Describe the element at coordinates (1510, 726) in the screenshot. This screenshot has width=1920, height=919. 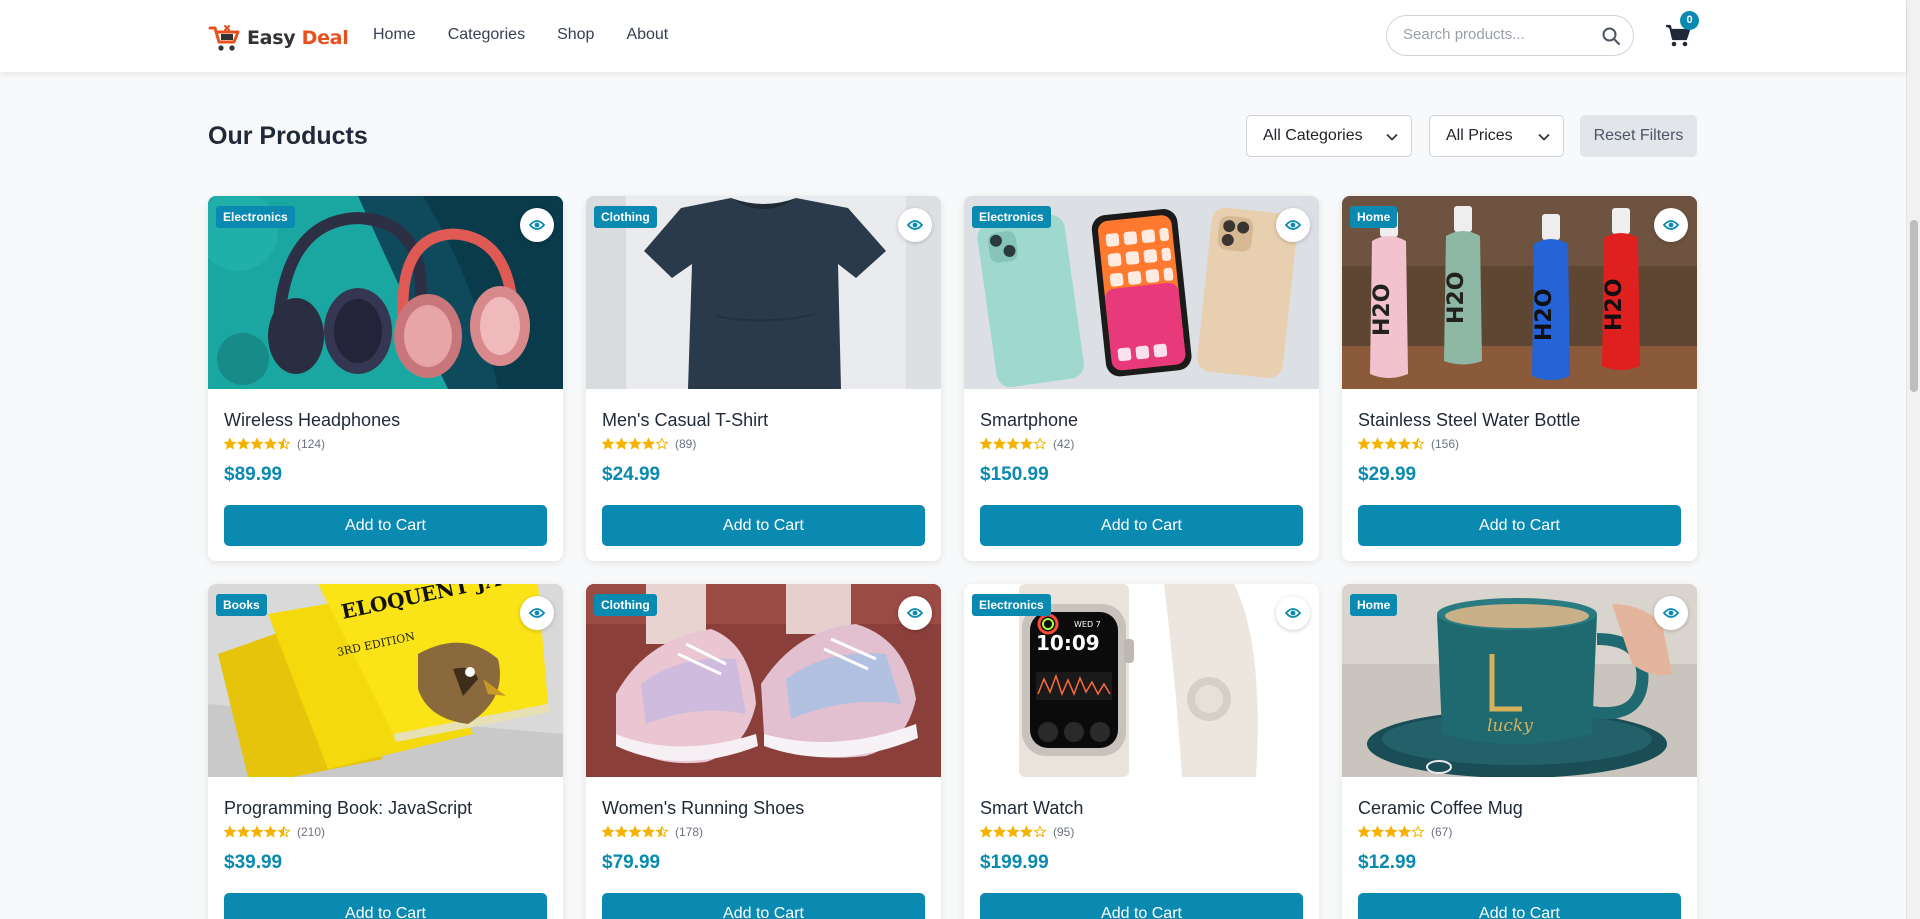
I see `mug-text: lucky` at that location.